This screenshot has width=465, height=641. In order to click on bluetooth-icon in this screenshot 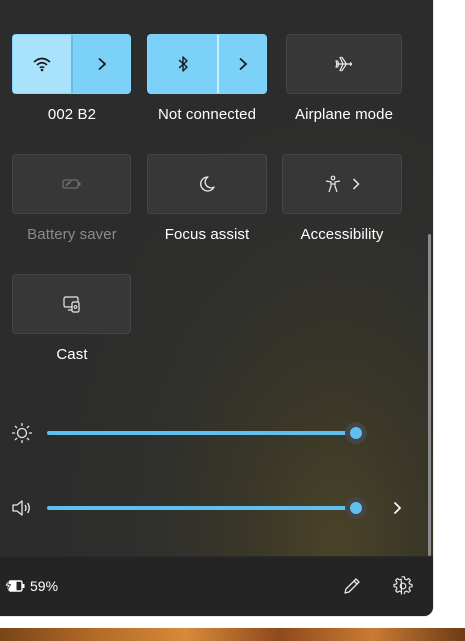, I will do `click(183, 64)`.